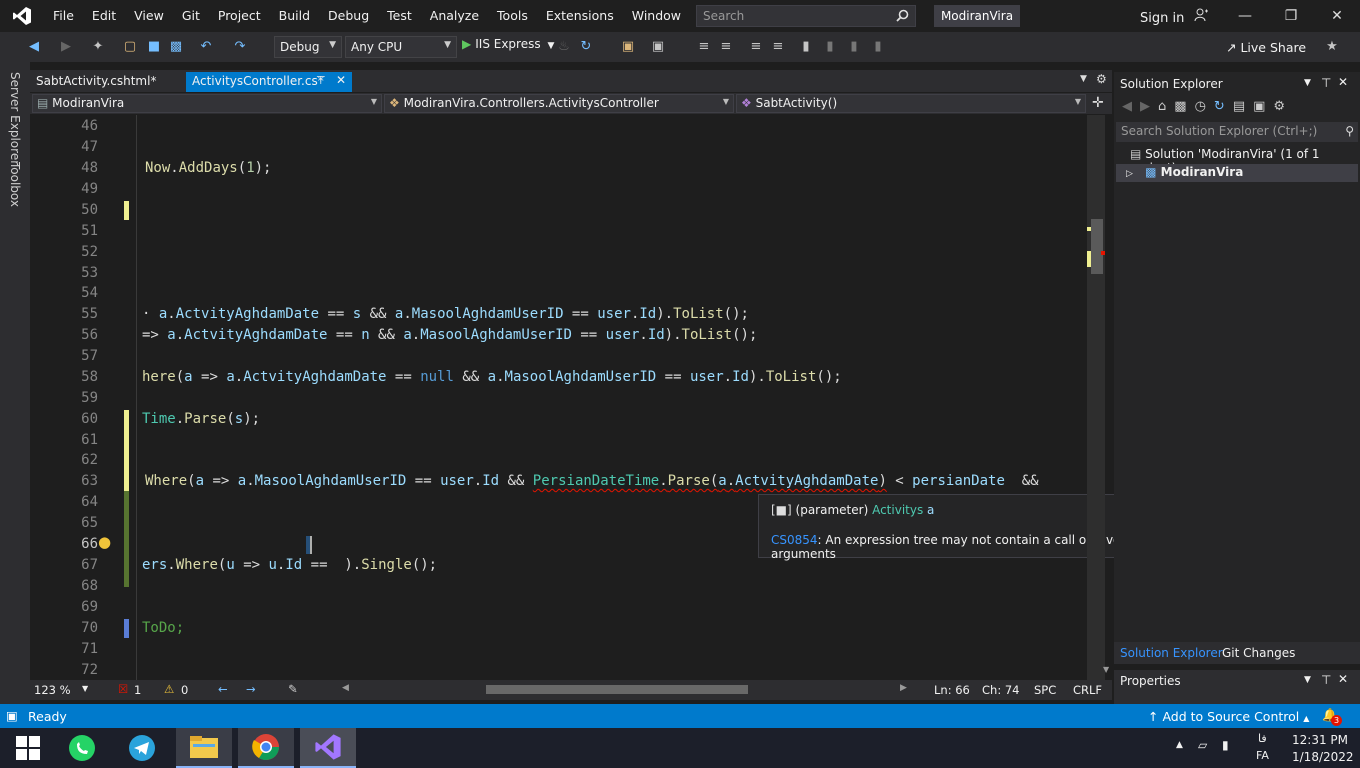  What do you see at coordinates (176, 47) in the screenshot?
I see `save-all-icon: ▩` at bounding box center [176, 47].